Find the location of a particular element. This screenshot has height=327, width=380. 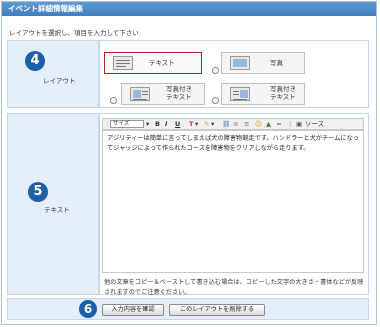

image-icon: ▲ is located at coordinates (268, 124).